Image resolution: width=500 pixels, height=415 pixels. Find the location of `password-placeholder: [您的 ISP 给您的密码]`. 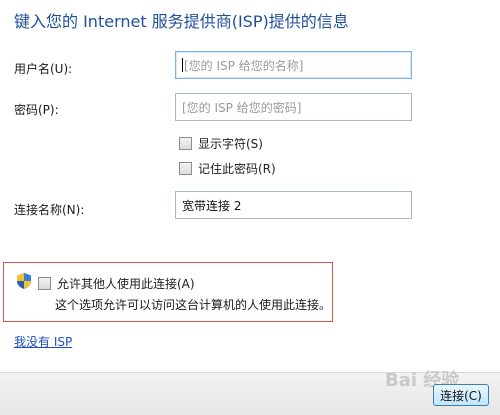

password-placeholder: [您的 ISP 给您的密码] is located at coordinates (242, 108).